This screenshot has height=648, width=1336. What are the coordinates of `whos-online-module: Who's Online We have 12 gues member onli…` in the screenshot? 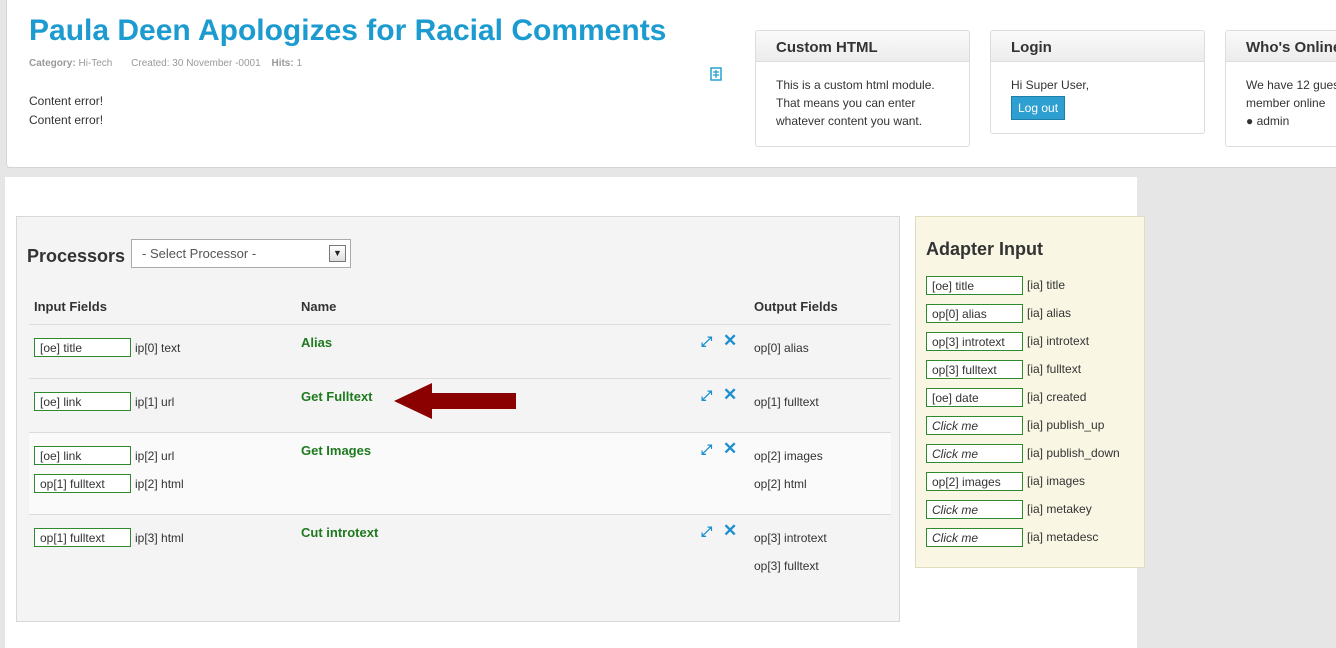 It's located at (1280, 88).